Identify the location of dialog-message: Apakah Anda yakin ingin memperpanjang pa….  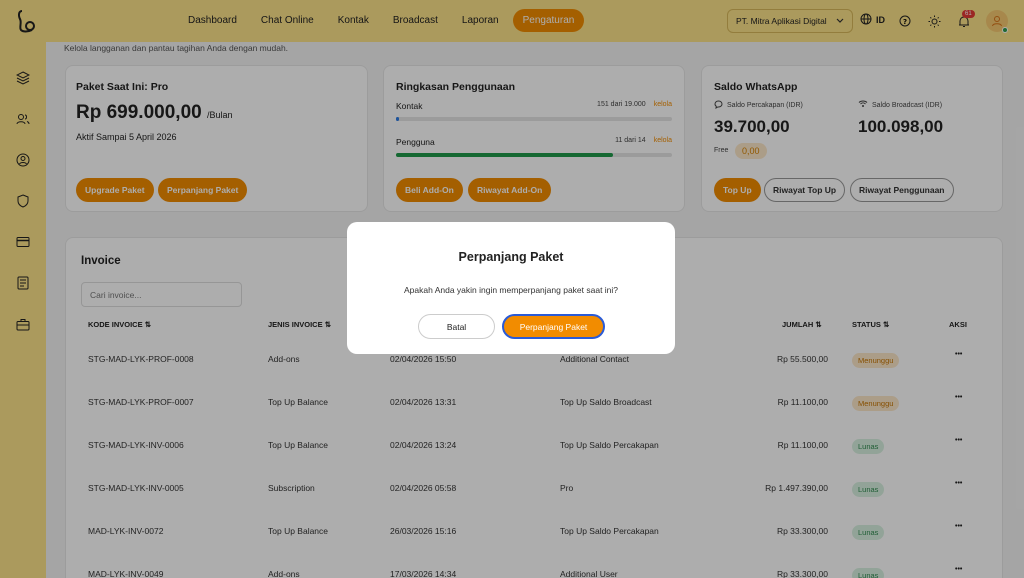
(511, 290).